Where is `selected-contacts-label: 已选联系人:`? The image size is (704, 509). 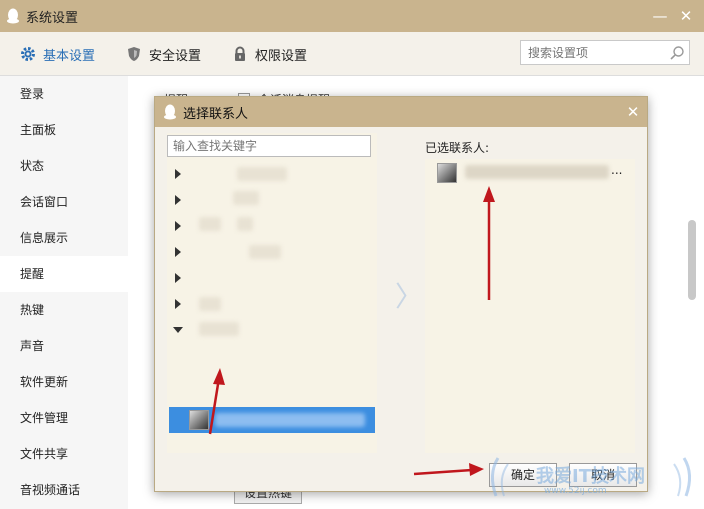
selected-contacts-label: 已选联系人: is located at coordinates (457, 148).